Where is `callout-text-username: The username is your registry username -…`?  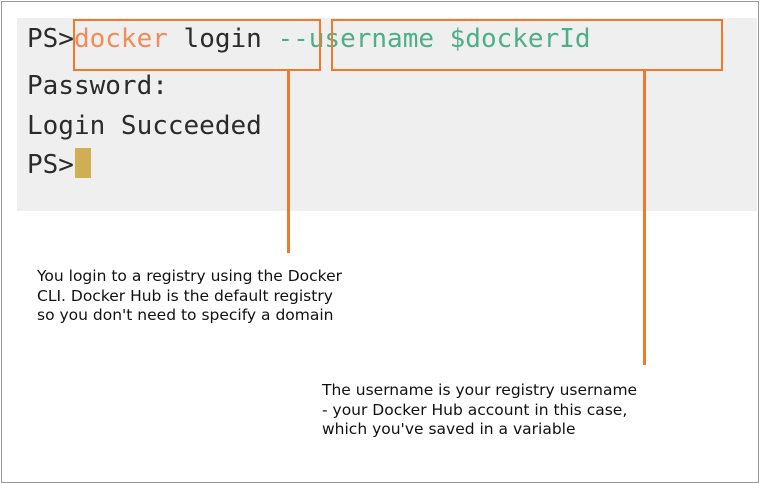 callout-text-username: The username is your registry username -… is located at coordinates (480, 409).